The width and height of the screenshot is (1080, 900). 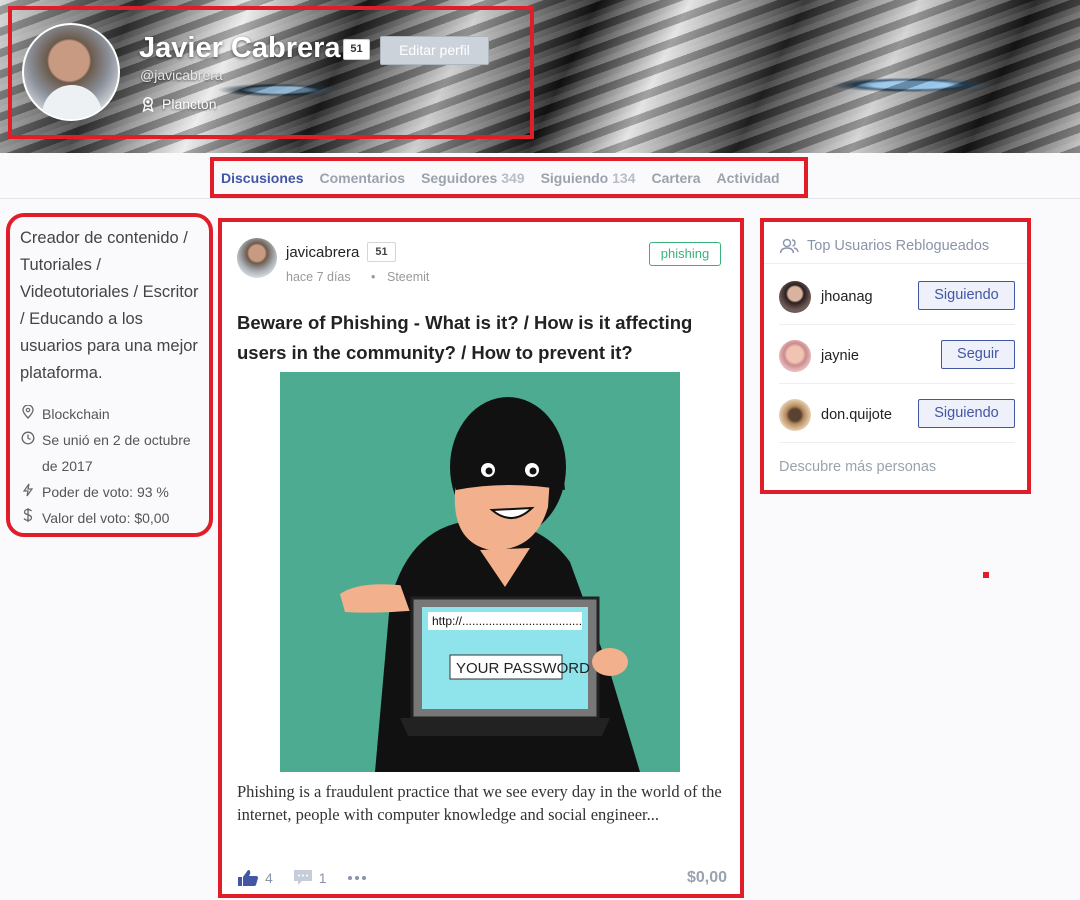 I want to click on panel-title-text: Top Usuarios Reblogueados, so click(x=898, y=246).